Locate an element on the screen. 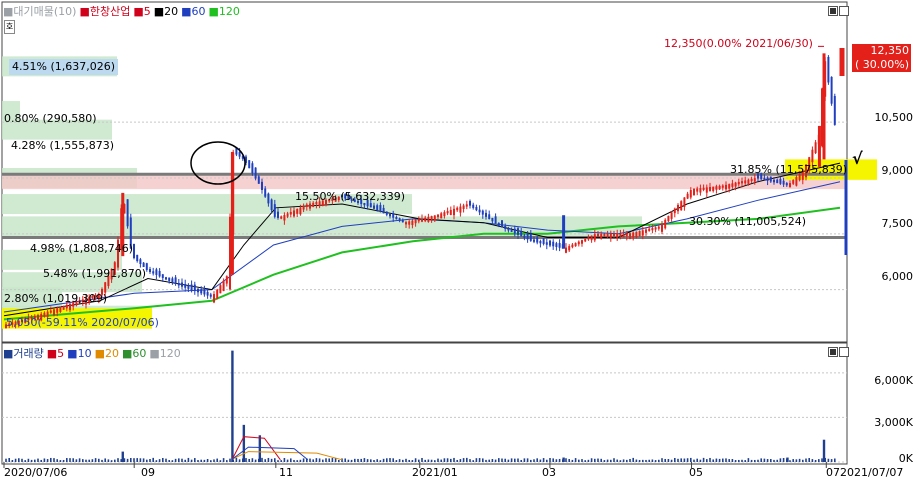  price-legend: ■대기매물(10) ■한창산업 ■5 ■20 ■60 ■120 is located at coordinates (123, 11).